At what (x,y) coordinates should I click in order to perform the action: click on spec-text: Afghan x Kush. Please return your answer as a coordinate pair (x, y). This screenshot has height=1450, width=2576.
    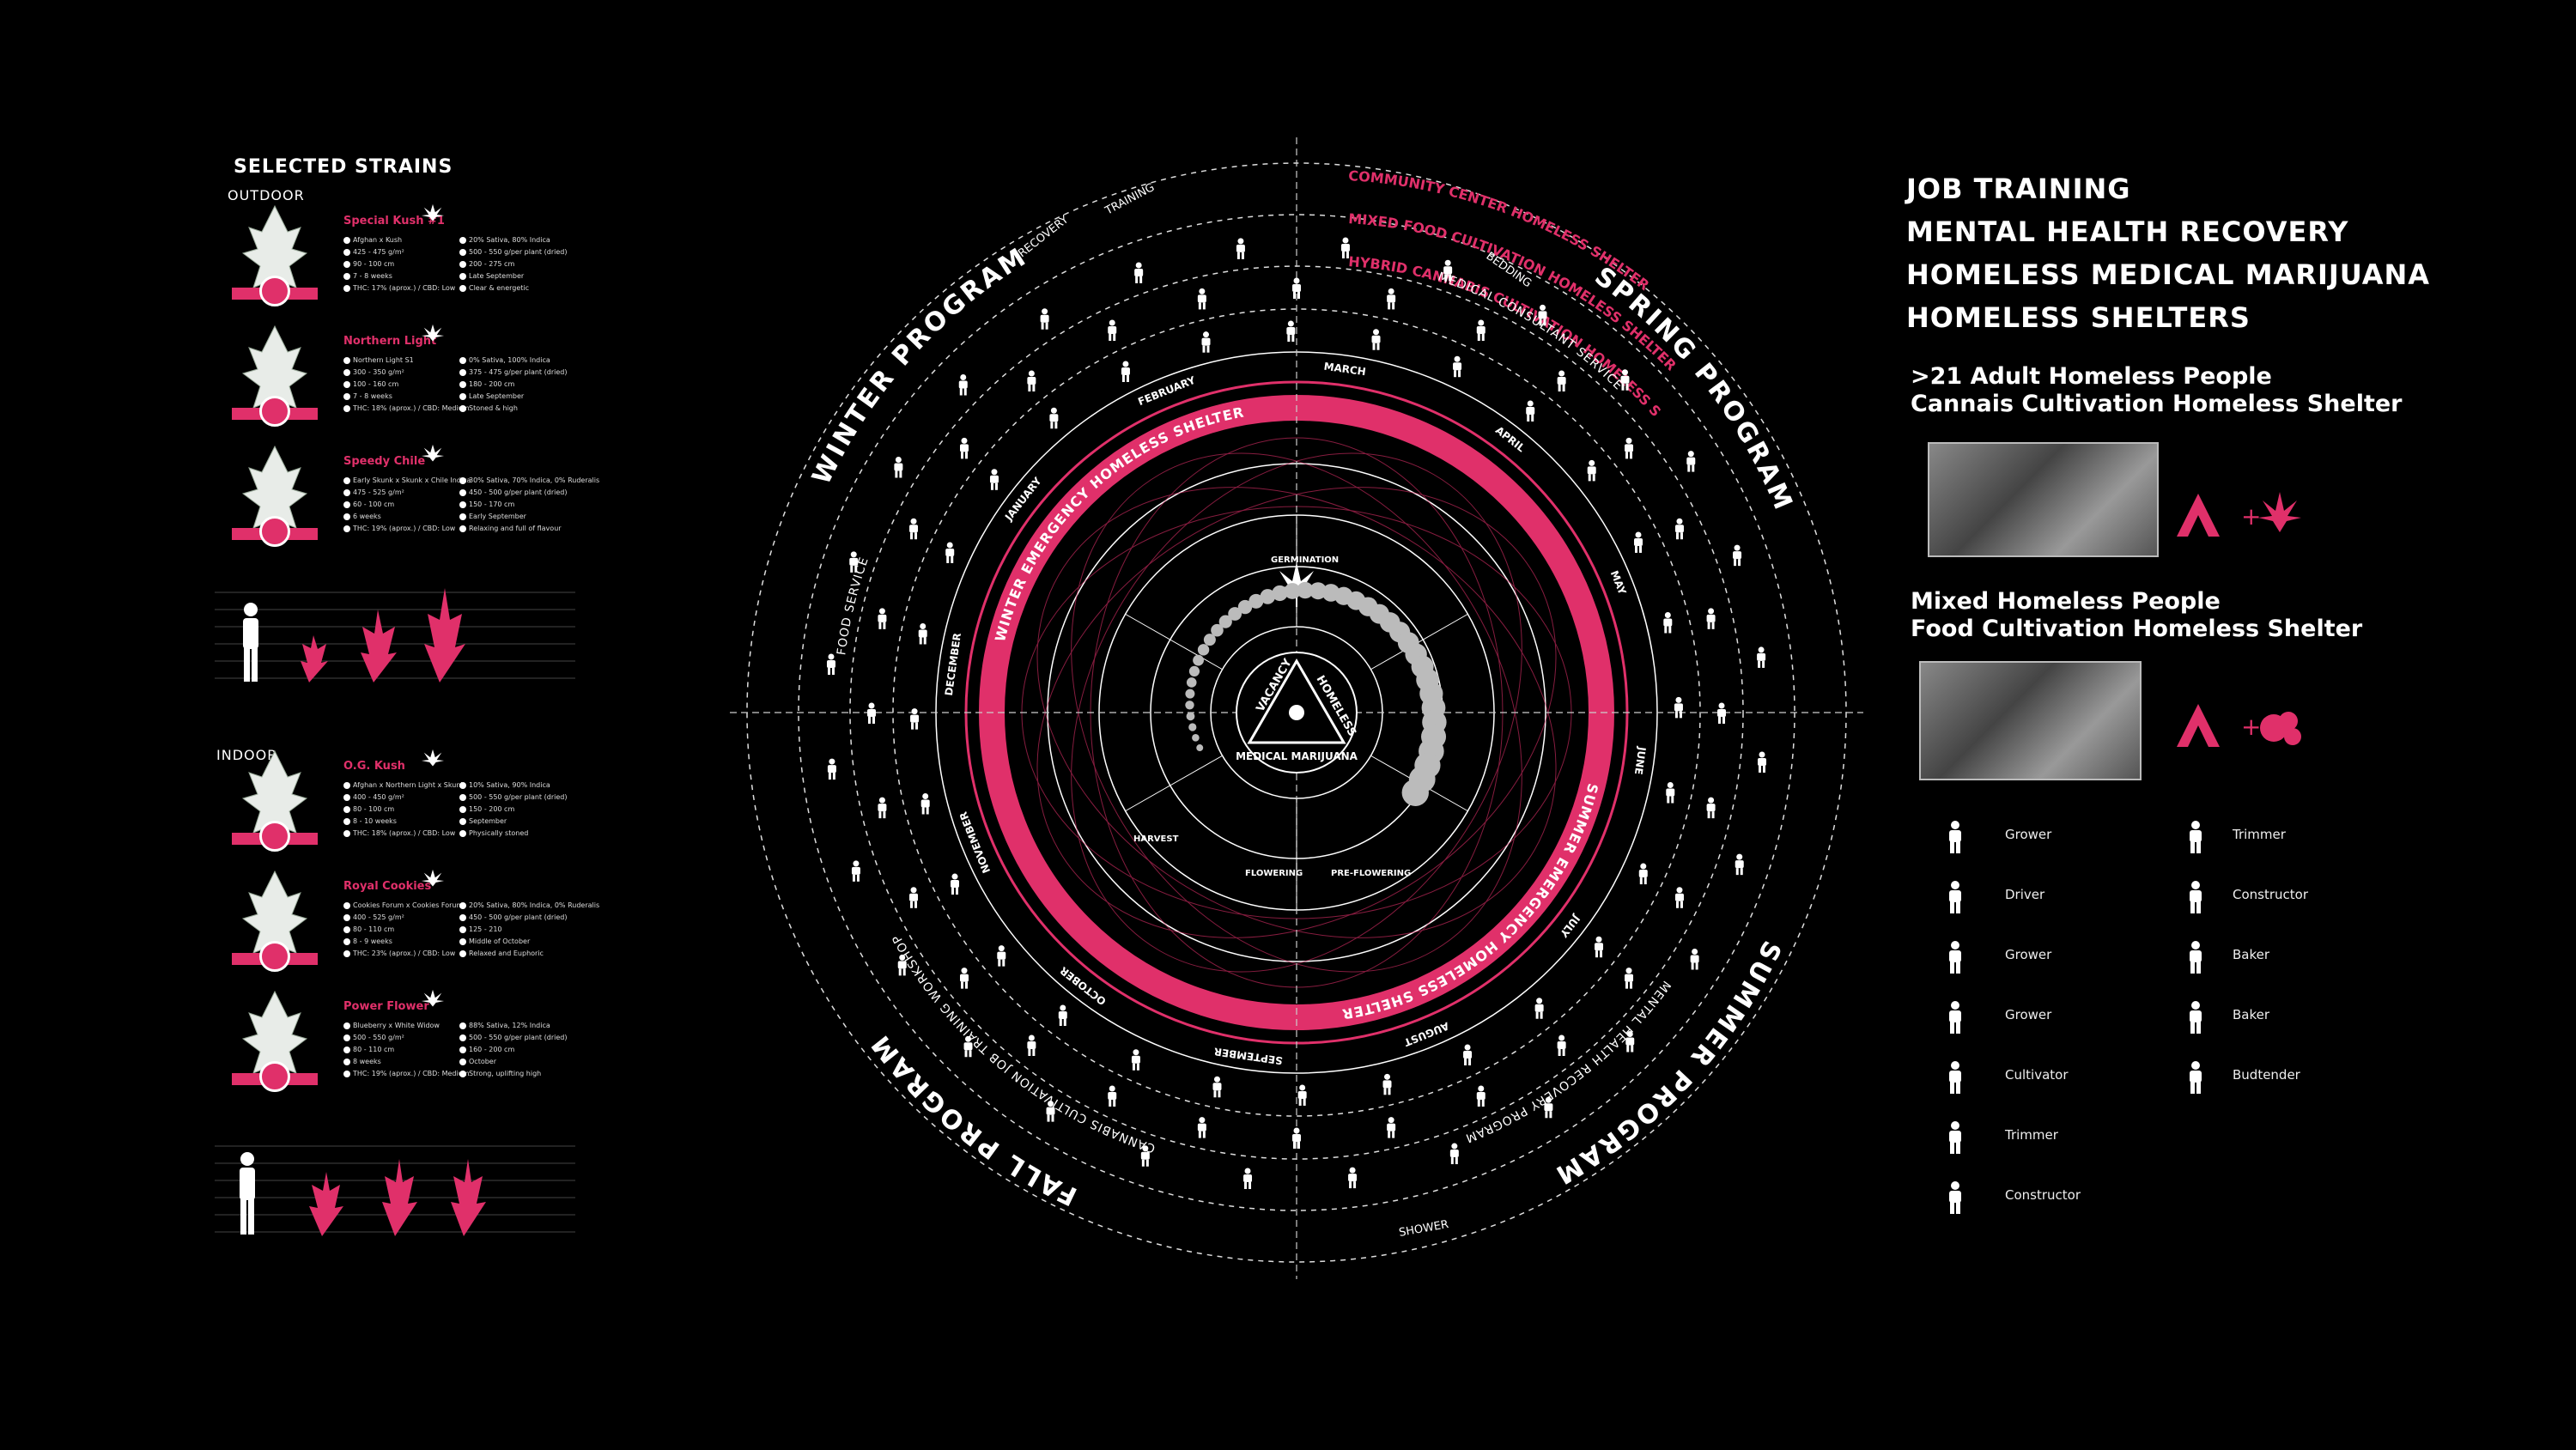
    Looking at the image, I should click on (378, 240).